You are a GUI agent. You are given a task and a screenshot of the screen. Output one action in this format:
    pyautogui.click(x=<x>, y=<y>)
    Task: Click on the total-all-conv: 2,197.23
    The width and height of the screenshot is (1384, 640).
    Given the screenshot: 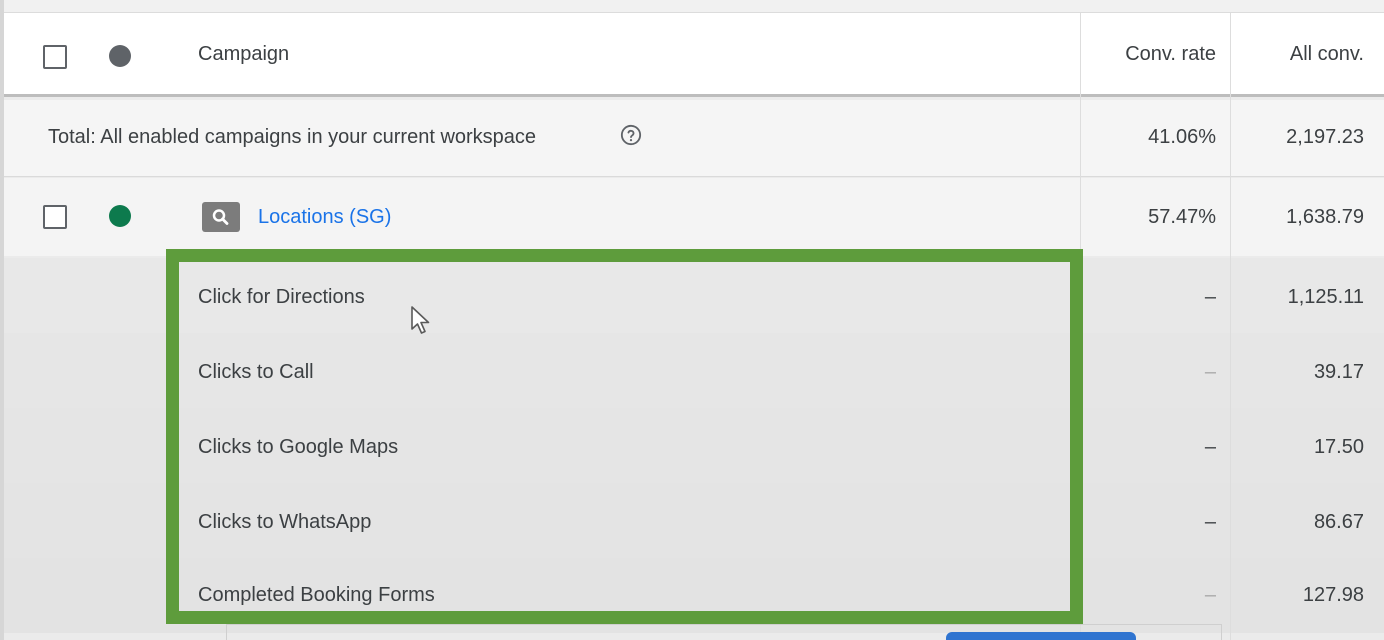 What is the action you would take?
    pyautogui.click(x=1325, y=137)
    